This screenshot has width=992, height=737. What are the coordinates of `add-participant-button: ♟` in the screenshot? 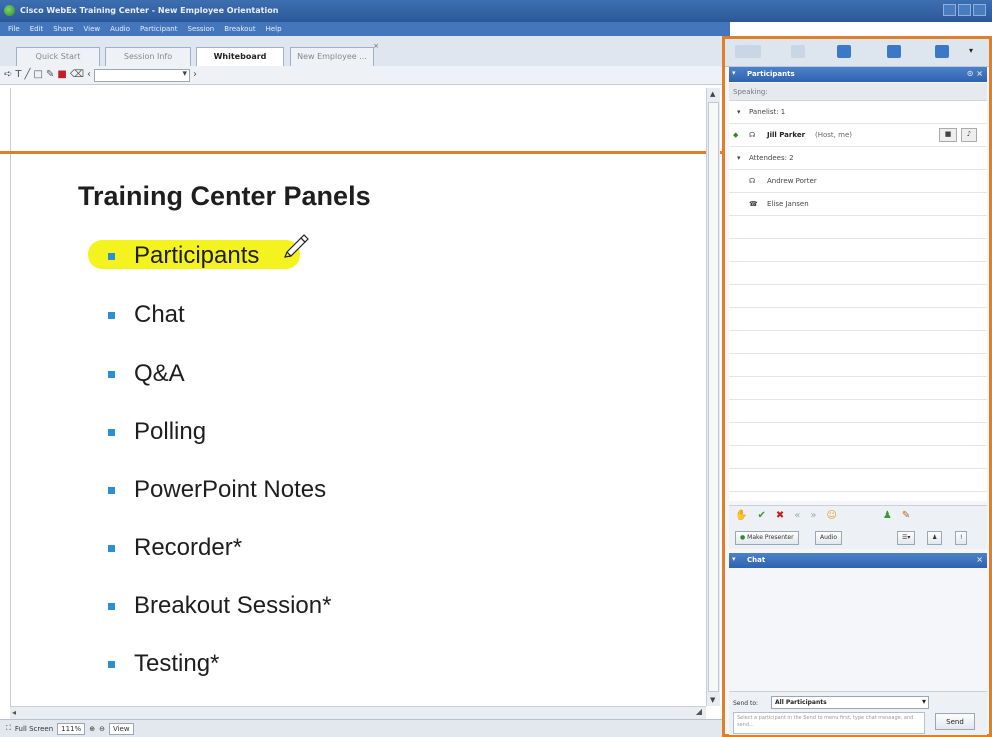 It's located at (935, 538).